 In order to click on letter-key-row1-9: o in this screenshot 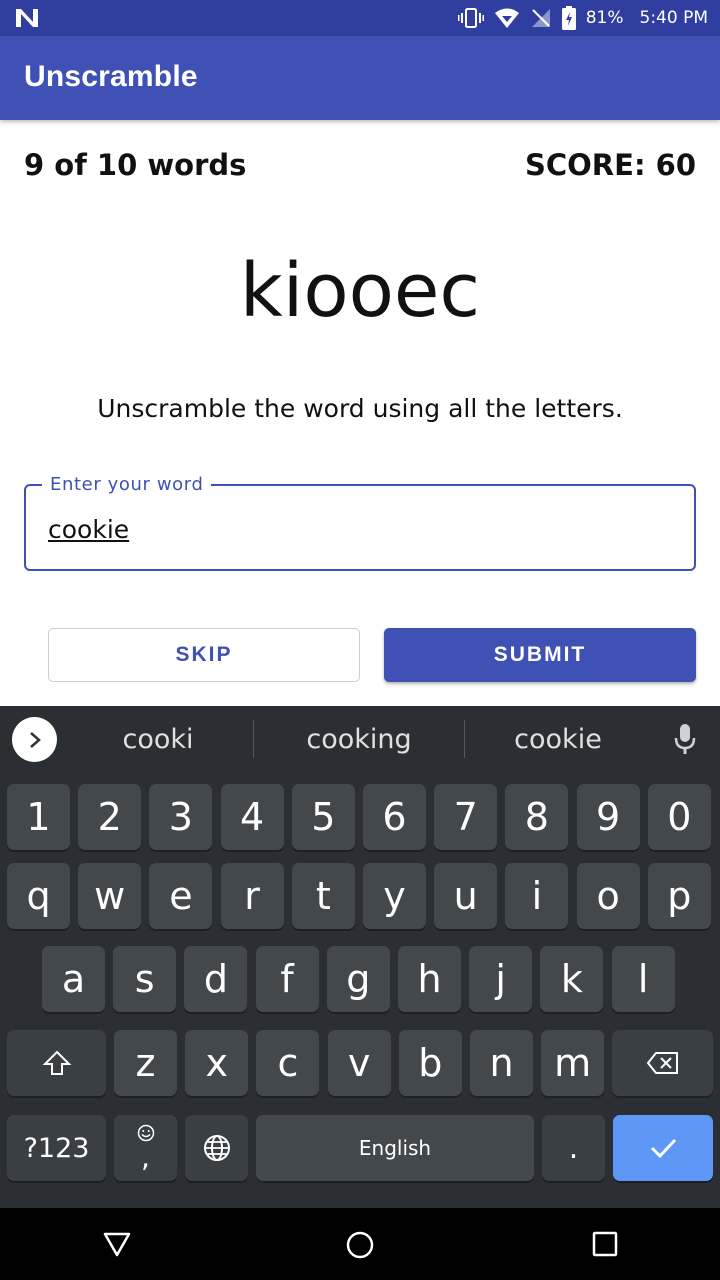, I will do `click(608, 896)`.